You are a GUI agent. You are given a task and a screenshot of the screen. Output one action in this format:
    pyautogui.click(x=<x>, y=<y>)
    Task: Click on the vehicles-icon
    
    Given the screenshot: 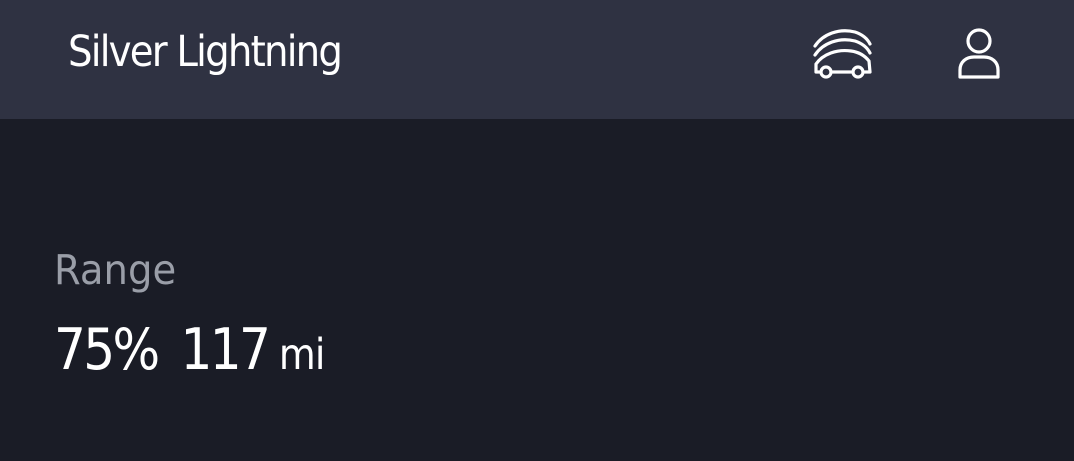 What is the action you would take?
    pyautogui.click(x=842, y=54)
    